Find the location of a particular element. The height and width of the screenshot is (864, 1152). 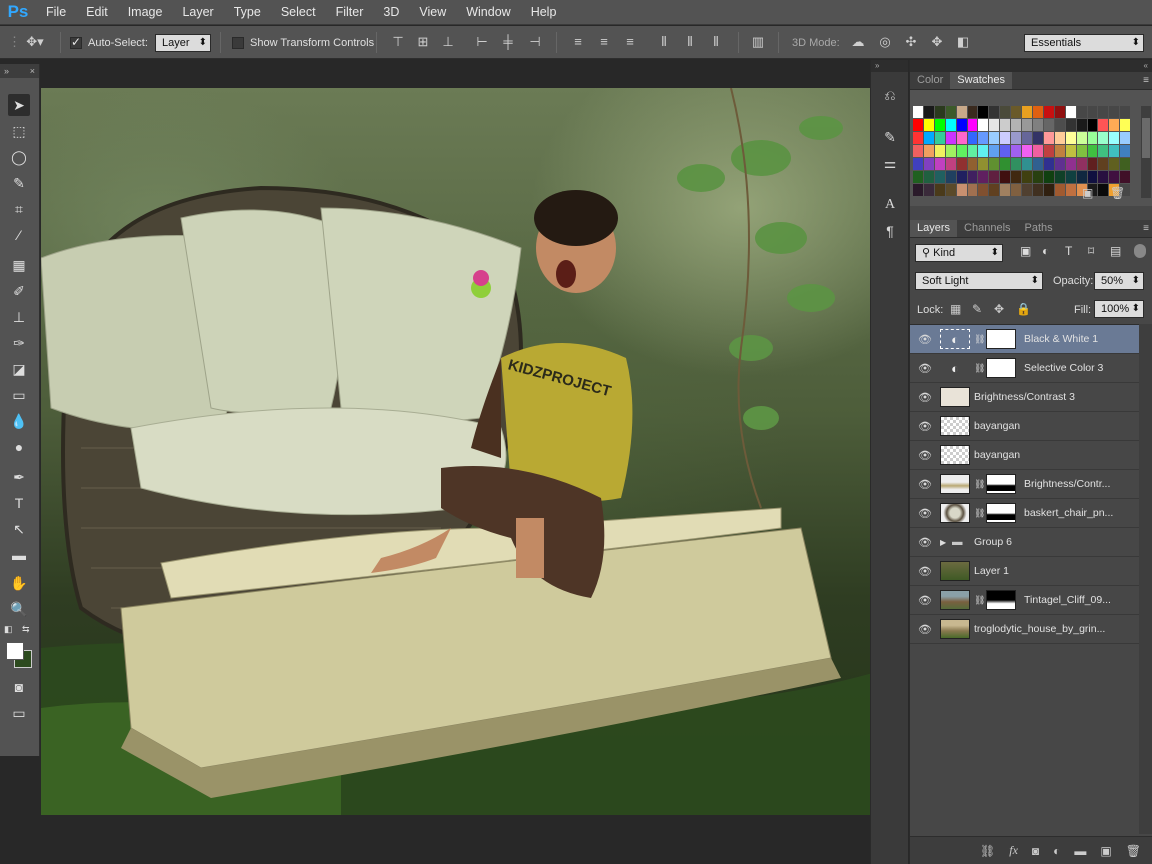

zoom-tool-icon: 🔍 is located at coordinates (19, 609).